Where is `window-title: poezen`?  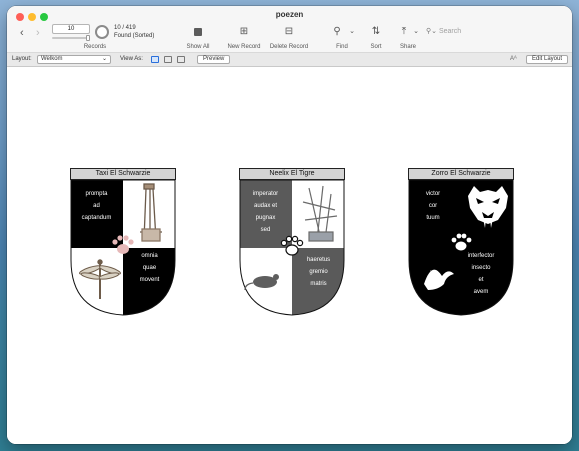
window-title: poezen is located at coordinates (289, 14).